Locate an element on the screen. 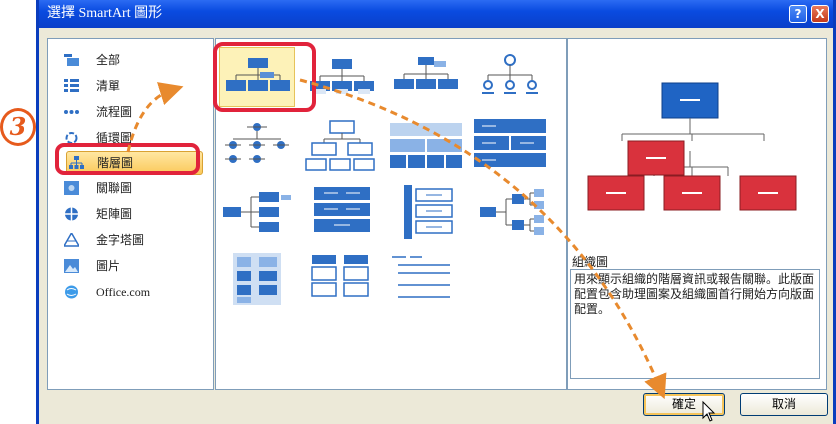  pyramid-icon is located at coordinates (71, 240).